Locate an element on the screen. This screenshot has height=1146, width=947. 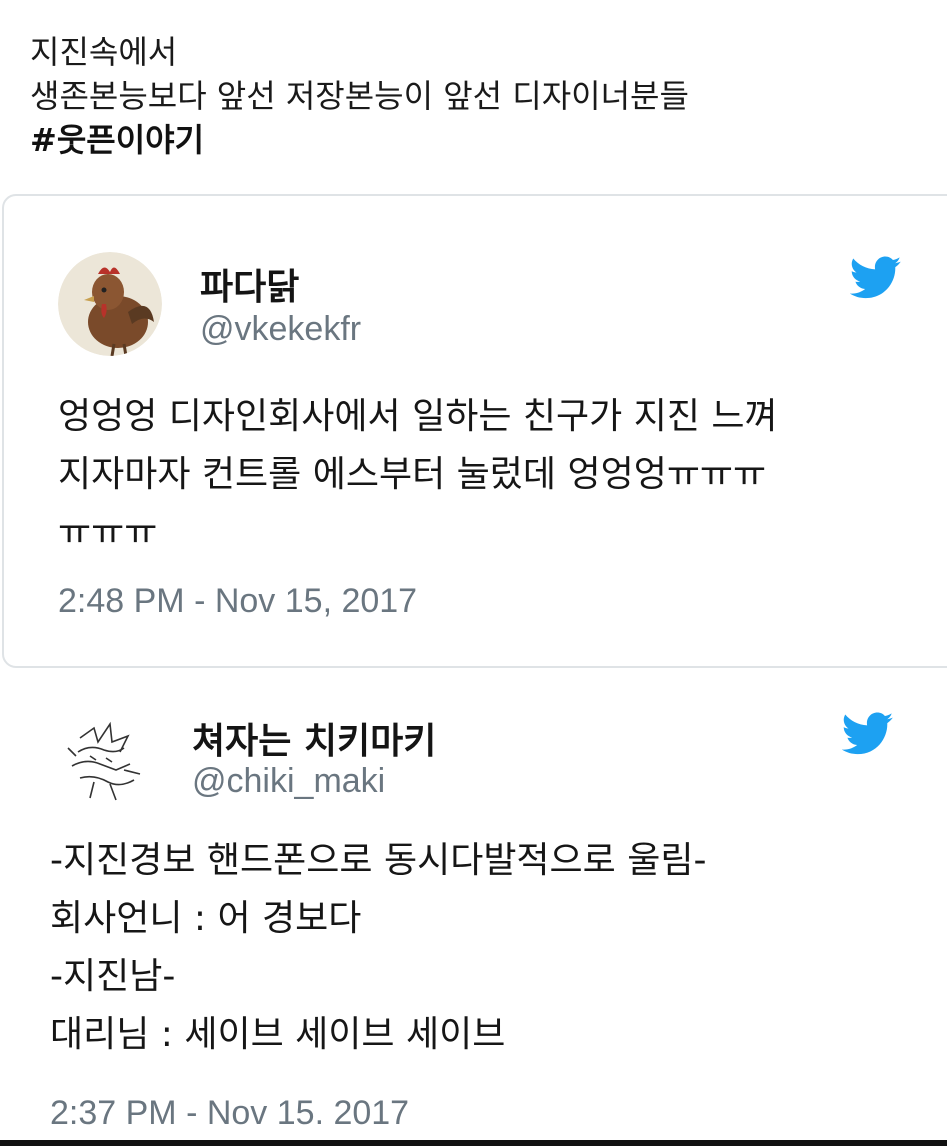
post-caption: 지진속에서 생존본능보다 앞선 저장본능이 앞선 디자이너분들 #웃픈이야기 is located at coordinates (475, 96).